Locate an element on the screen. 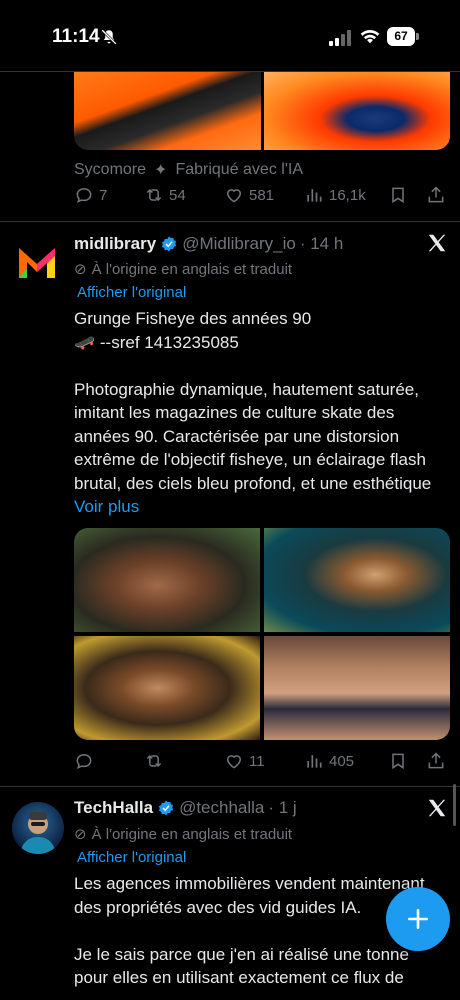 The image size is (460, 1000). repost-count: 54 is located at coordinates (177, 195).